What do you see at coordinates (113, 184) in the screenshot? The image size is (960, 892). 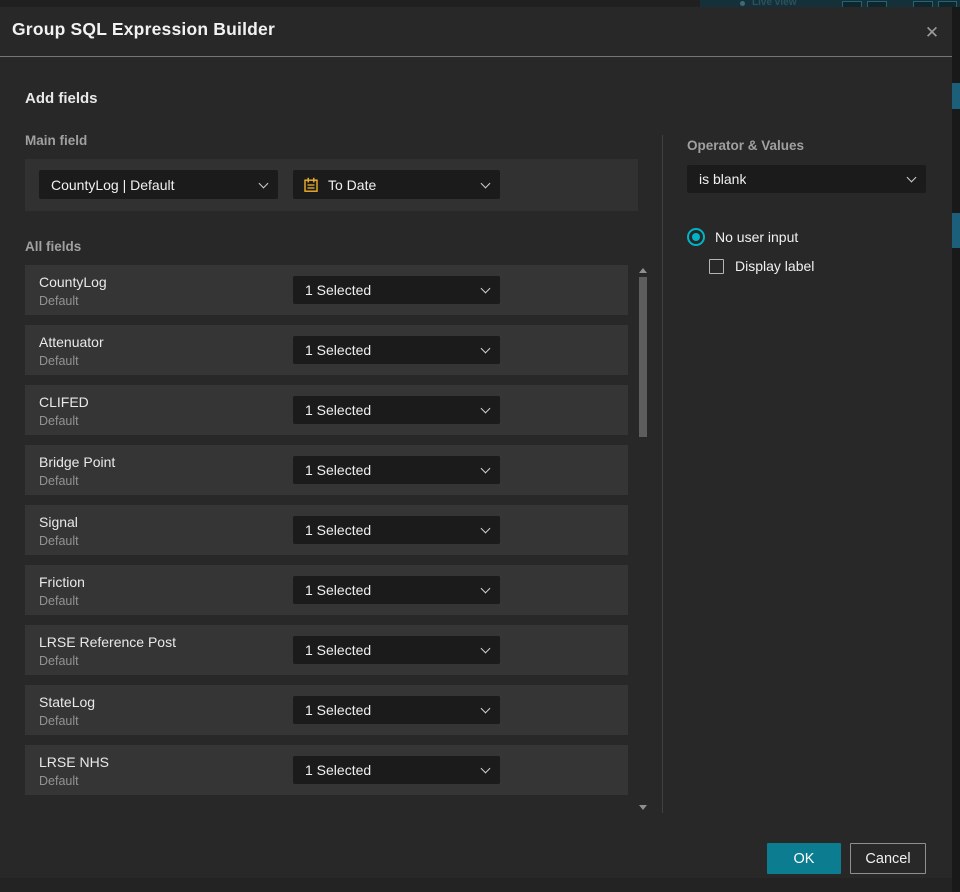 I see `main-field-select-value: CountyLog | Default` at bounding box center [113, 184].